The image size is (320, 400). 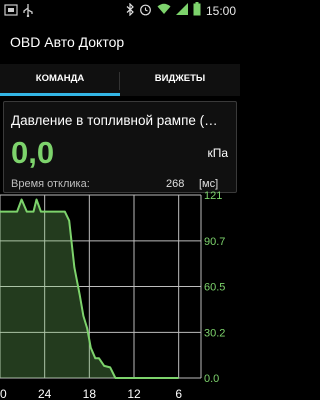 What do you see at coordinates (180, 80) in the screenshot?
I see `tab-widgets: ВИДЖЕТЫ` at bounding box center [180, 80].